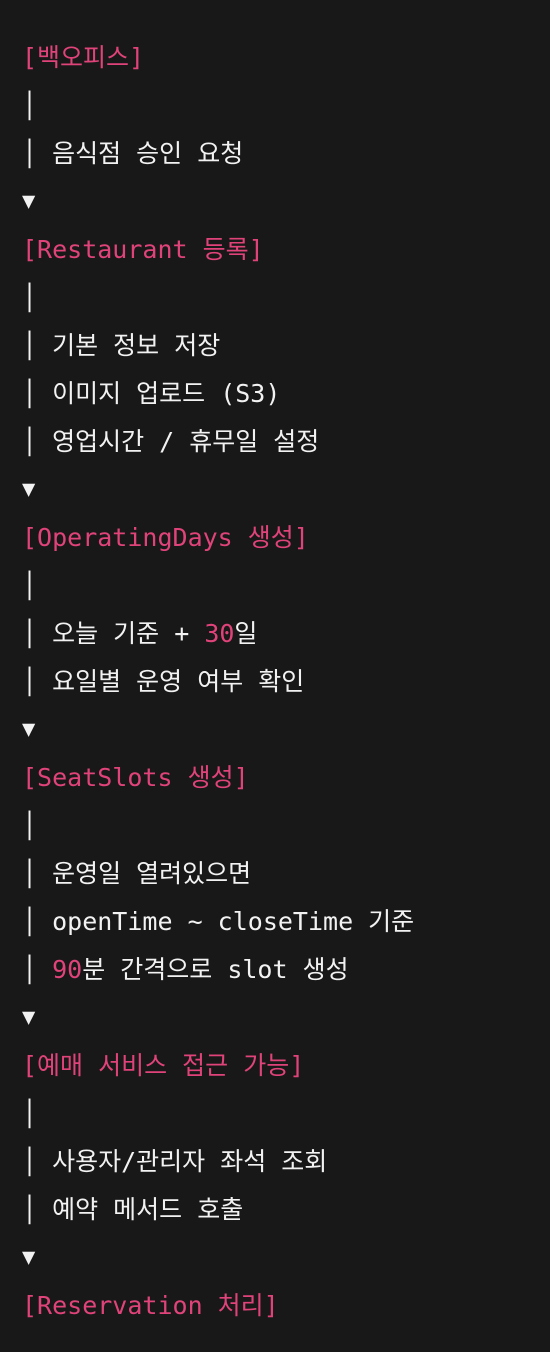 This screenshot has height=1352, width=550. What do you see at coordinates (163, 681) in the screenshot?
I see `step-detail: │ 요일별 운영 여부 확인` at bounding box center [163, 681].